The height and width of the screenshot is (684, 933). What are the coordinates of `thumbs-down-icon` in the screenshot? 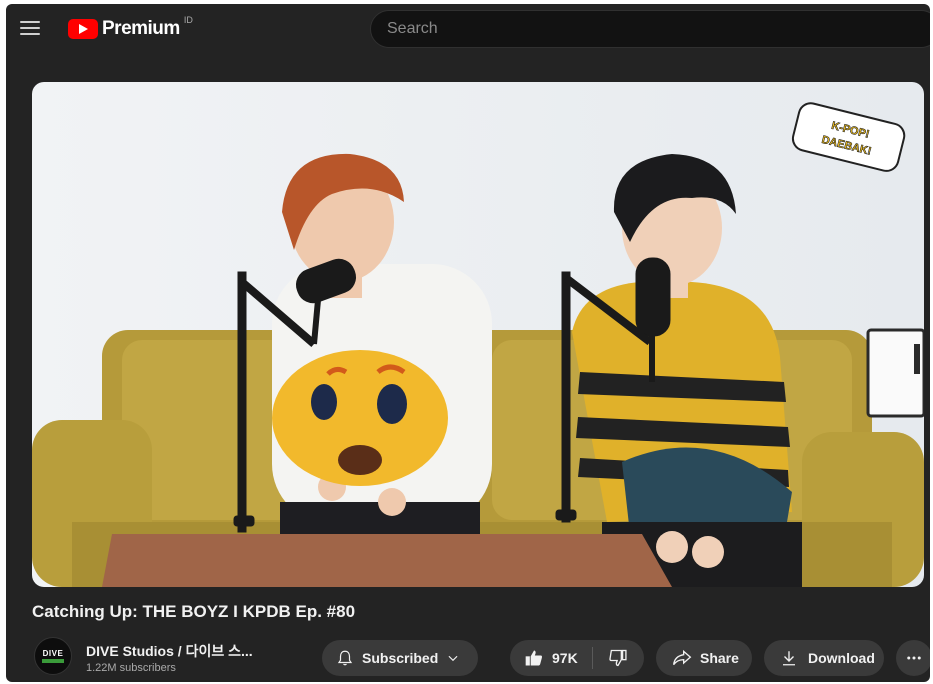 It's located at (618, 658).